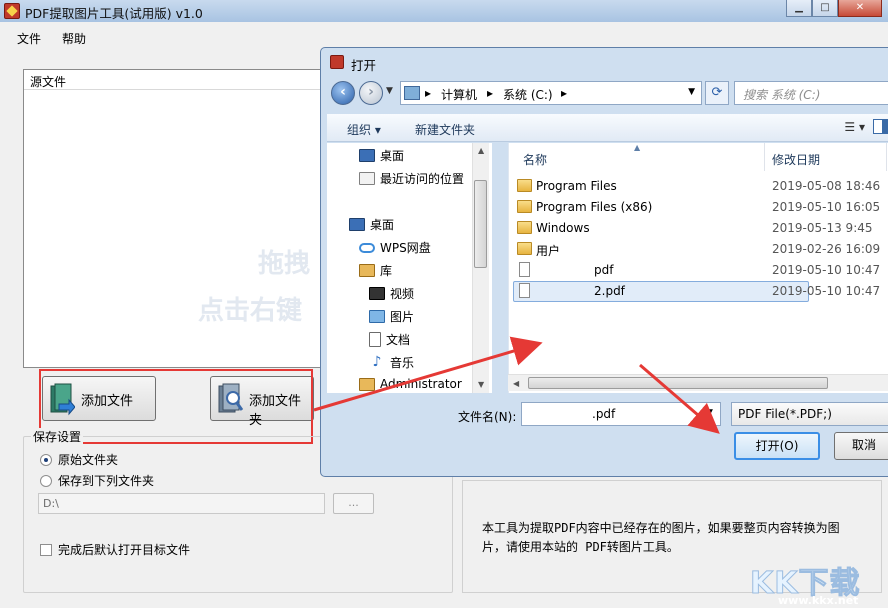  I want to click on history-dropdown-icon: ▼, so click(389, 91).